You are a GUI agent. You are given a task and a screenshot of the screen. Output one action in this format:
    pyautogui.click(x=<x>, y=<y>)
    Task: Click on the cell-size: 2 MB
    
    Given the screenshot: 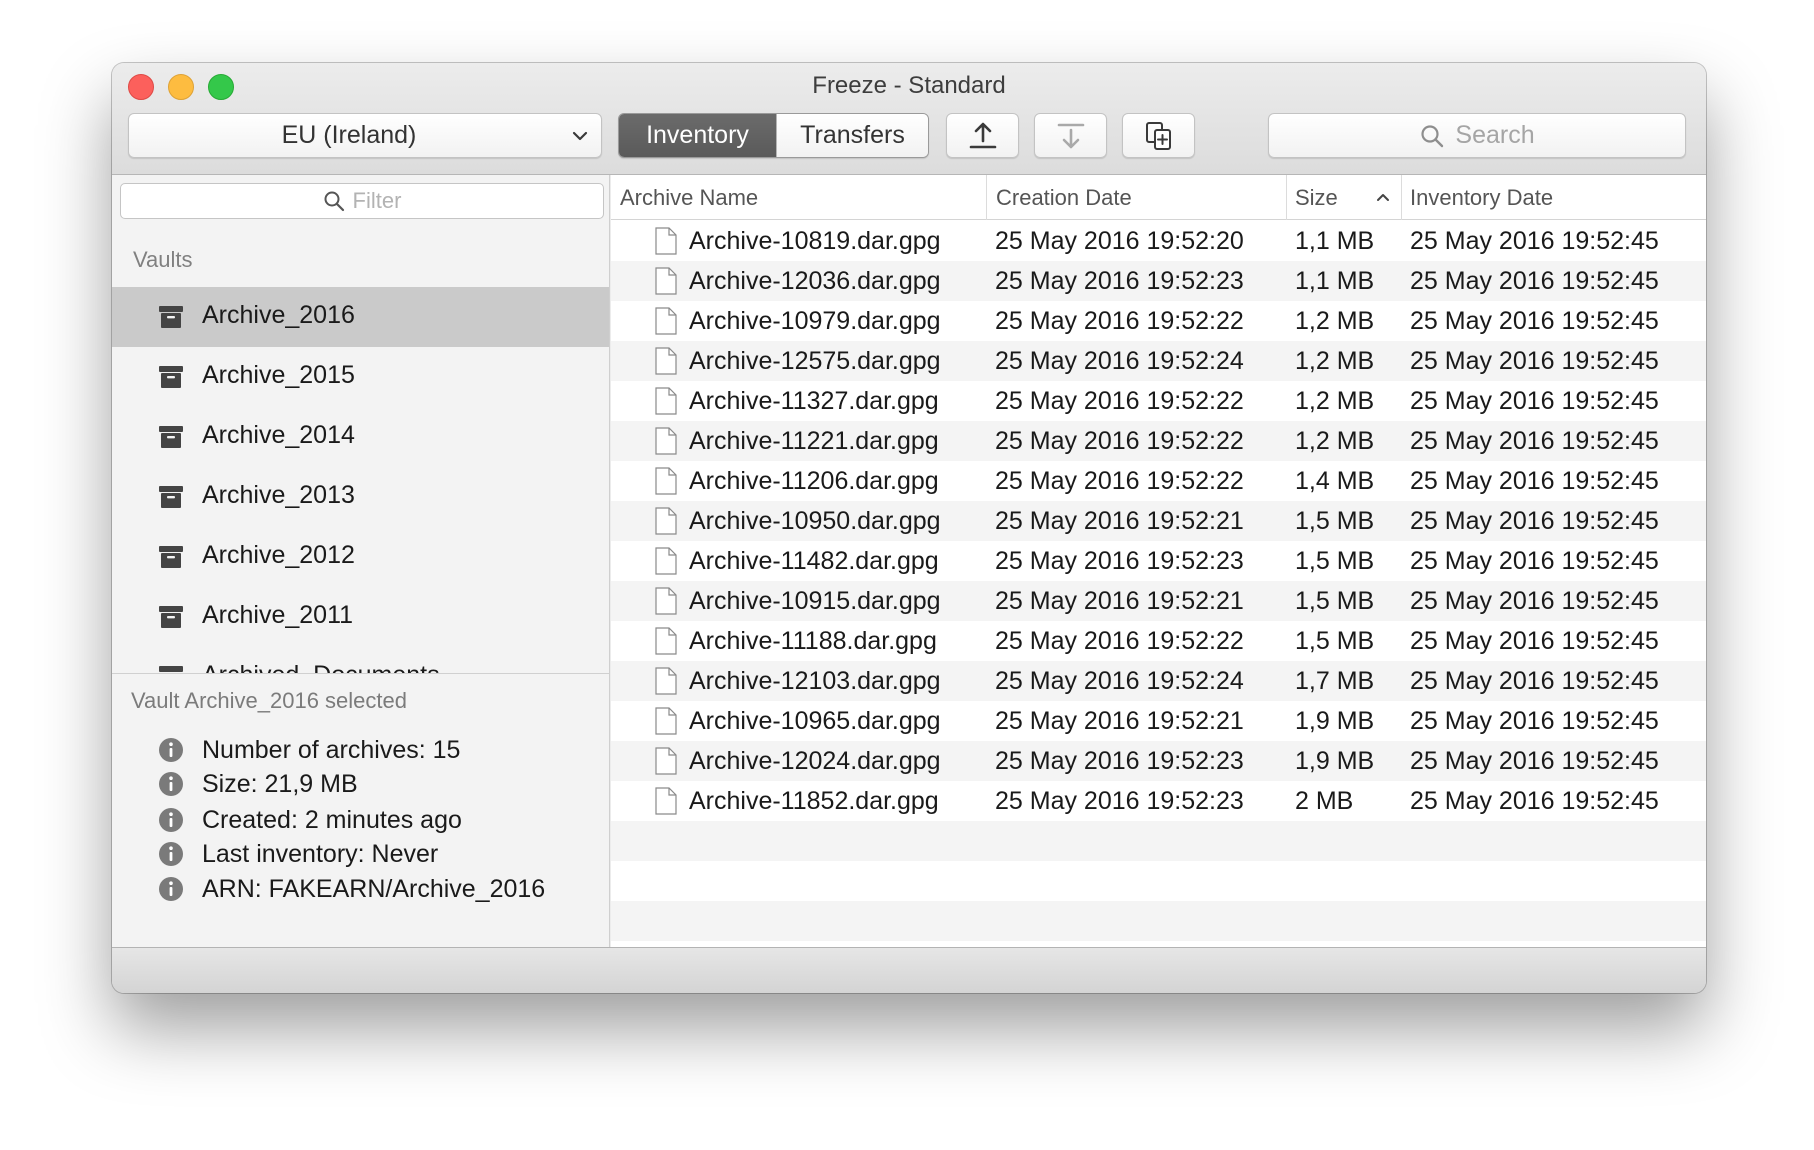 What is the action you would take?
    pyautogui.click(x=1324, y=801)
    